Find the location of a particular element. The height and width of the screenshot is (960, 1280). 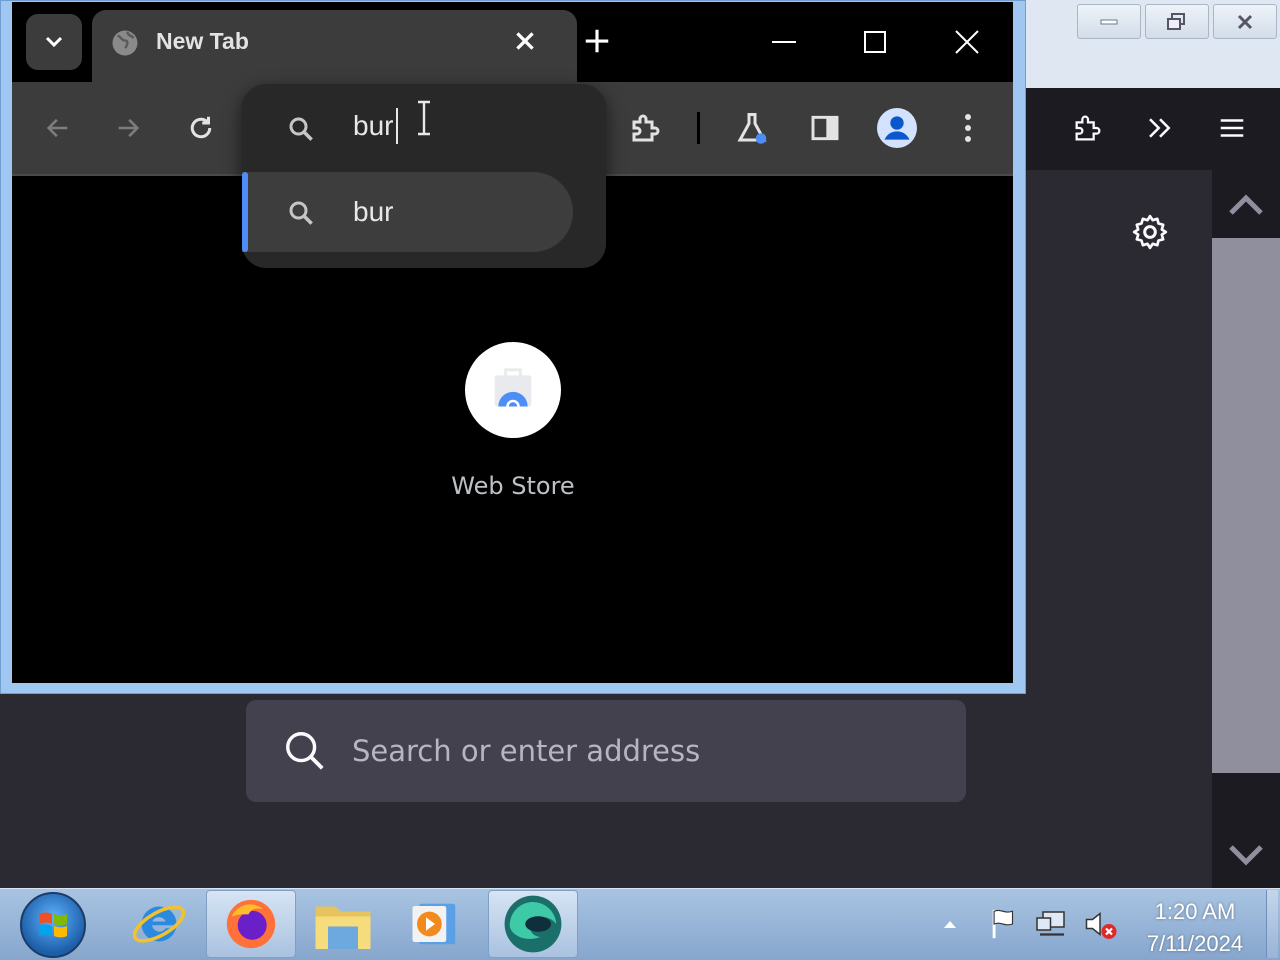

bg-overflow-button is located at coordinates (1160, 128).